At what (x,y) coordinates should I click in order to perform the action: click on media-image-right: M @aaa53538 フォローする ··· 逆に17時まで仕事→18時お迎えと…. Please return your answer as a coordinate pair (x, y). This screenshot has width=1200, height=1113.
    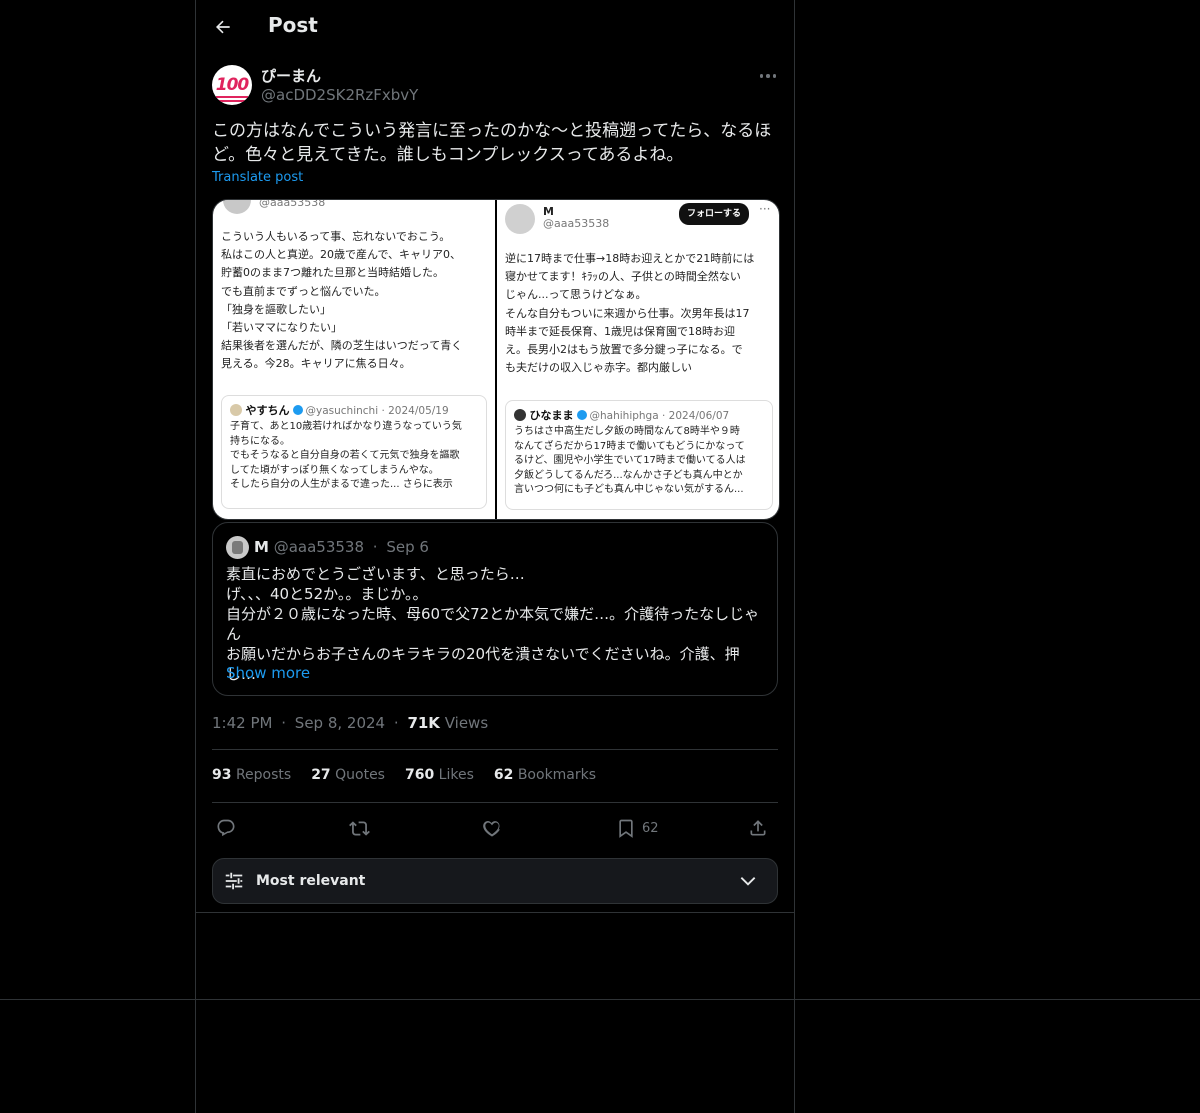
    Looking at the image, I should click on (638, 359).